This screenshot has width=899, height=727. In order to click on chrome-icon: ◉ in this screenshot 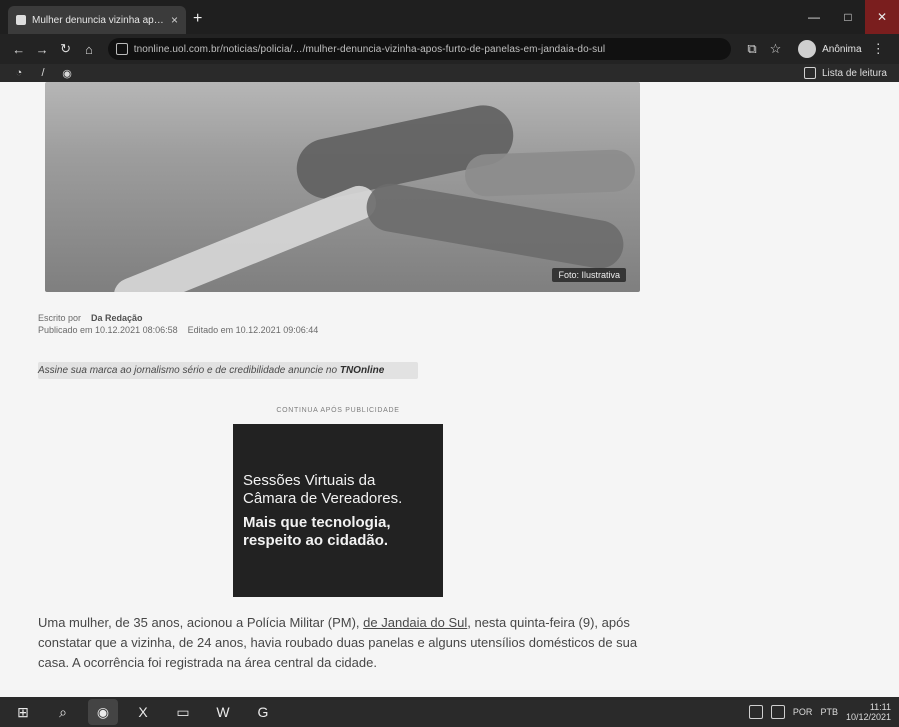, I will do `click(103, 712)`.